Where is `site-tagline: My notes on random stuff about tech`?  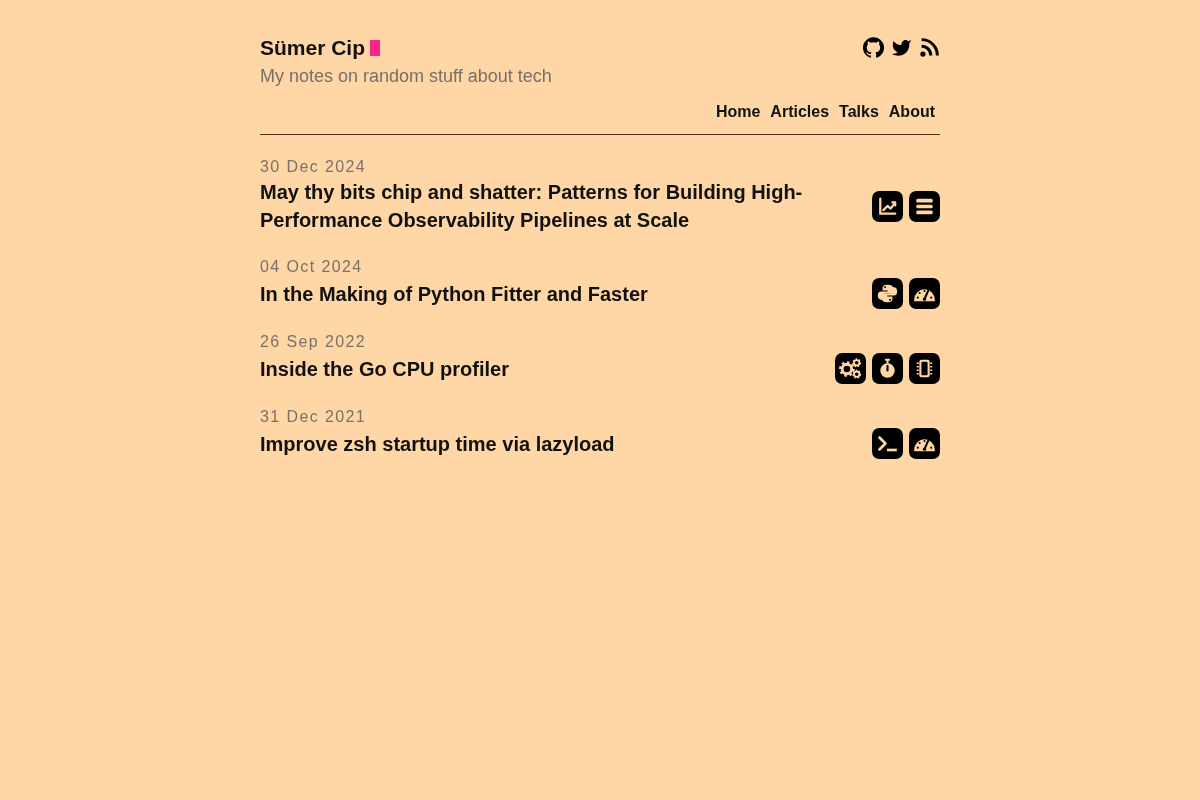
site-tagline: My notes on random stuff about tech is located at coordinates (406, 76).